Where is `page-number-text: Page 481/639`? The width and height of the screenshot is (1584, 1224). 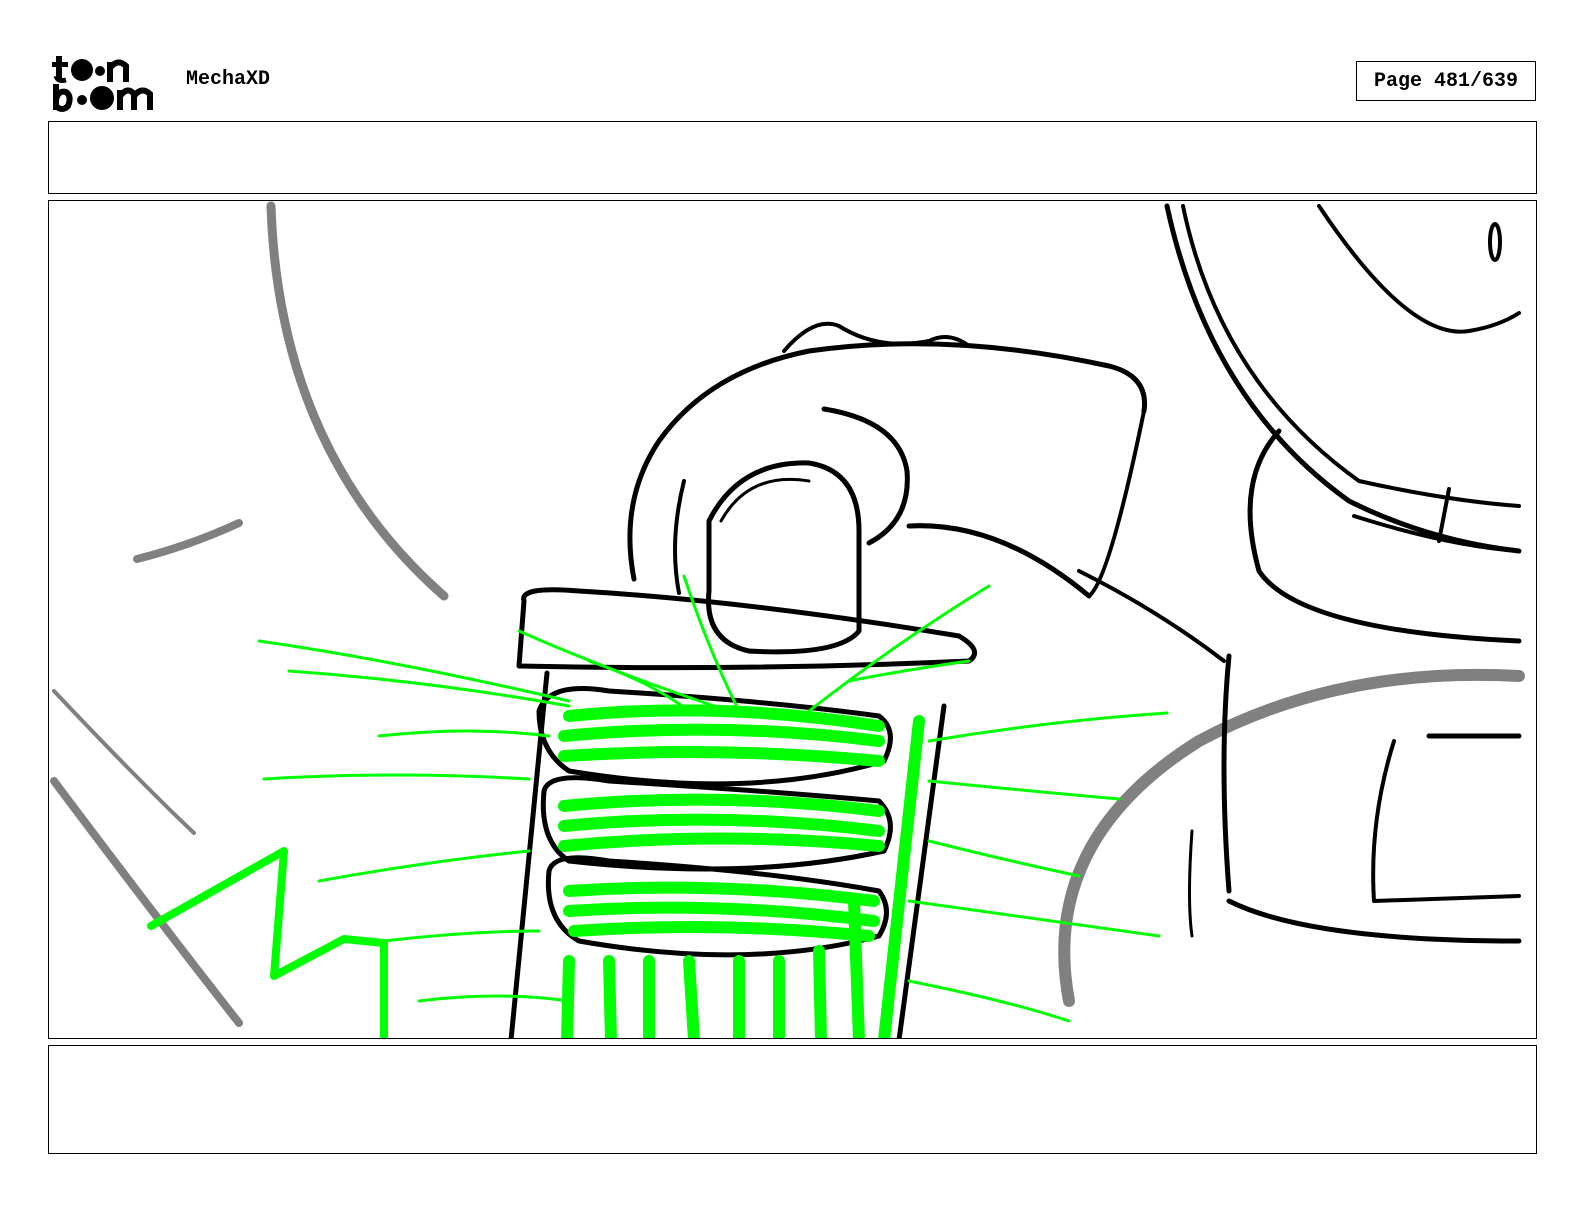
page-number-text: Page 481/639 is located at coordinates (1446, 81).